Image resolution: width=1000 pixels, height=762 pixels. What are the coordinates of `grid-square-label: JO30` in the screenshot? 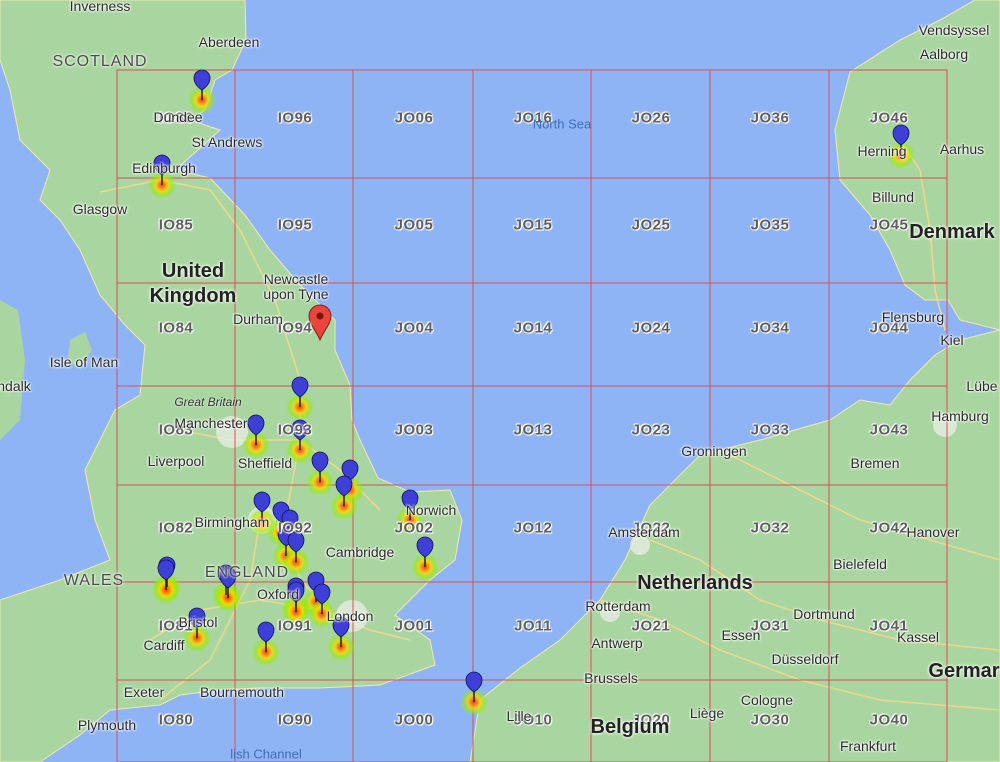 It's located at (770, 720).